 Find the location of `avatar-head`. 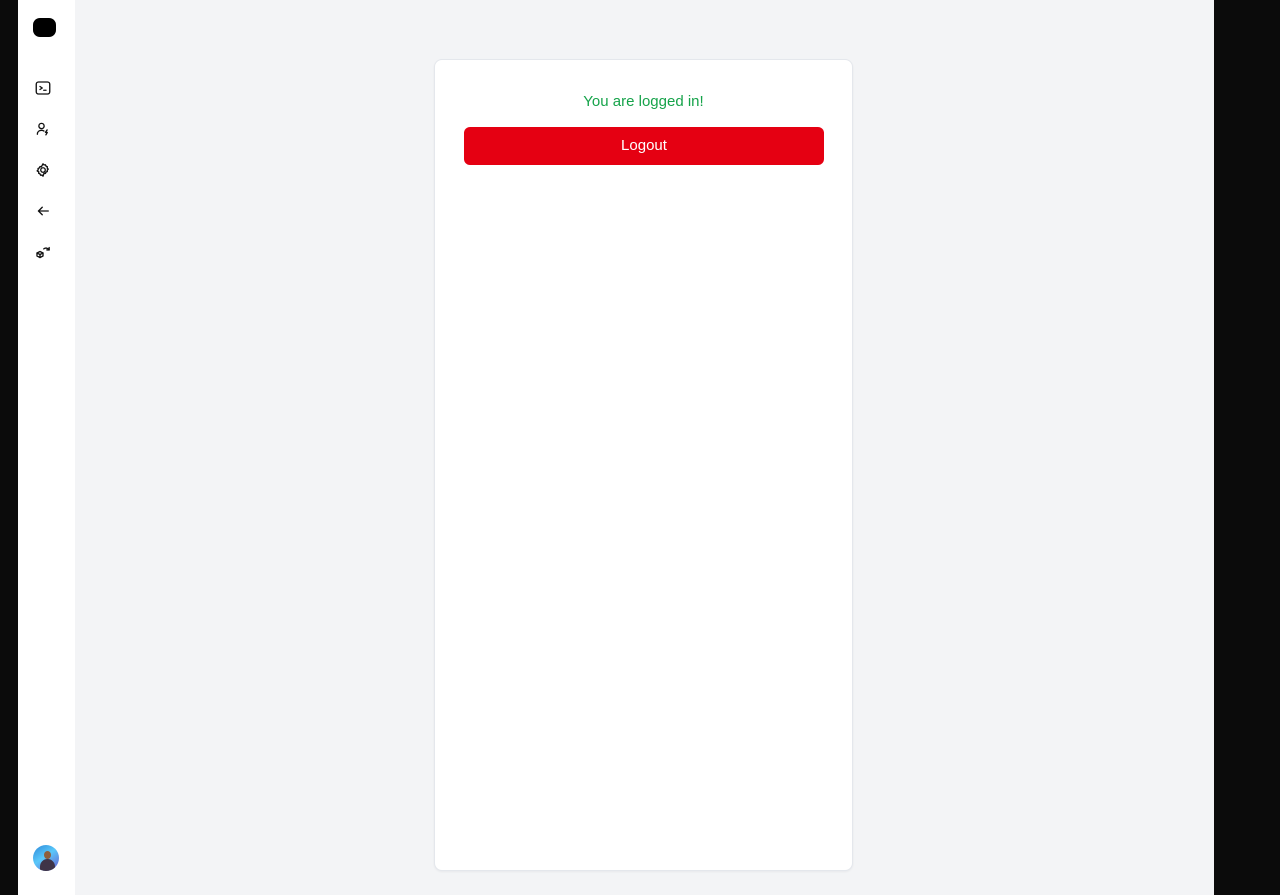

avatar-head is located at coordinates (47, 855).